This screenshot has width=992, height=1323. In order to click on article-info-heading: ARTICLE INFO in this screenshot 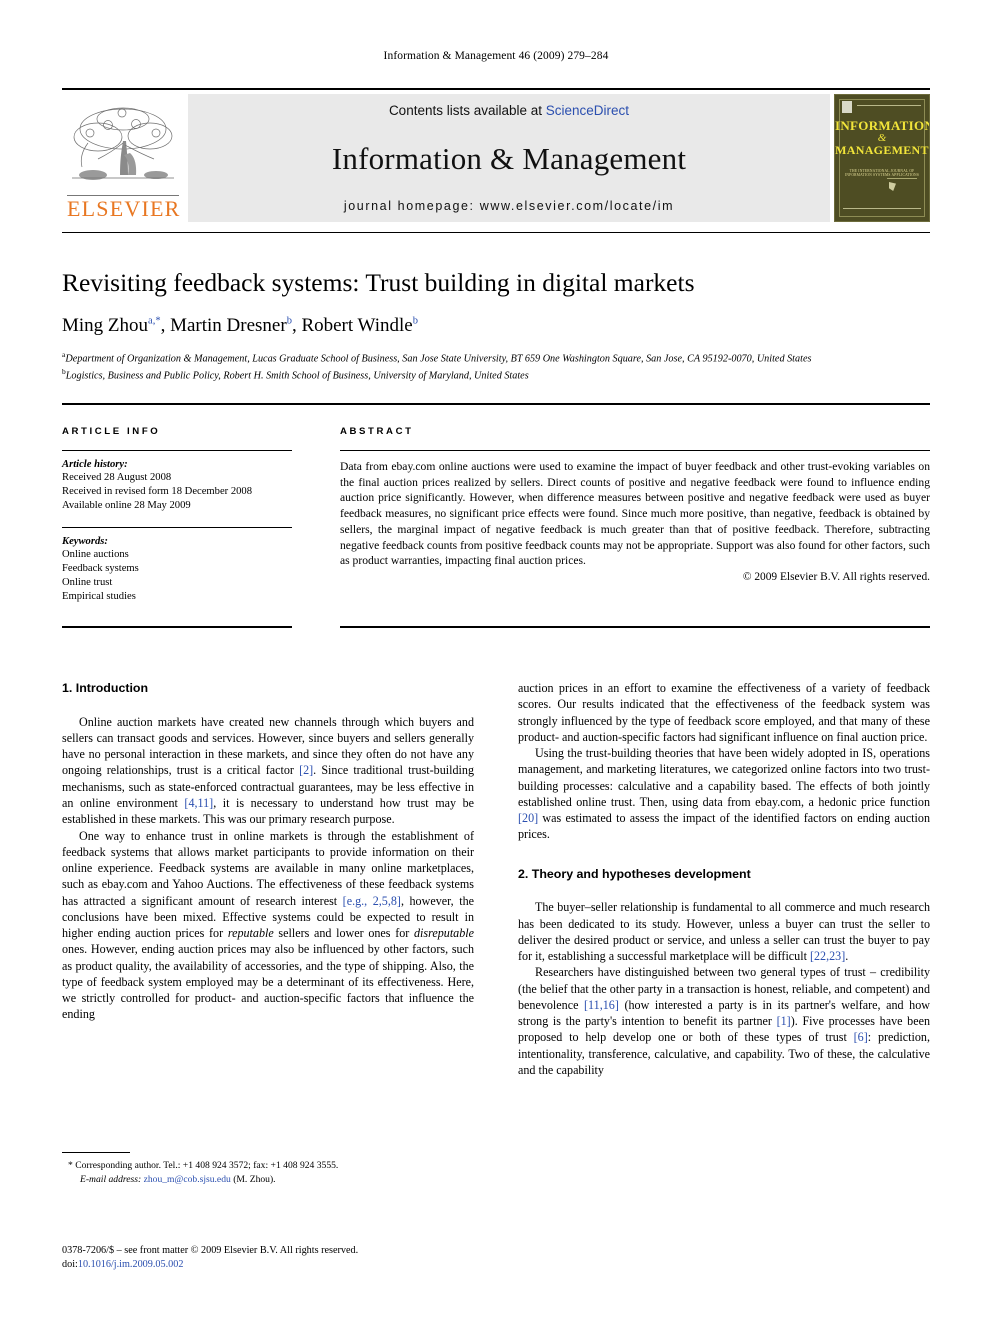, I will do `click(111, 431)`.